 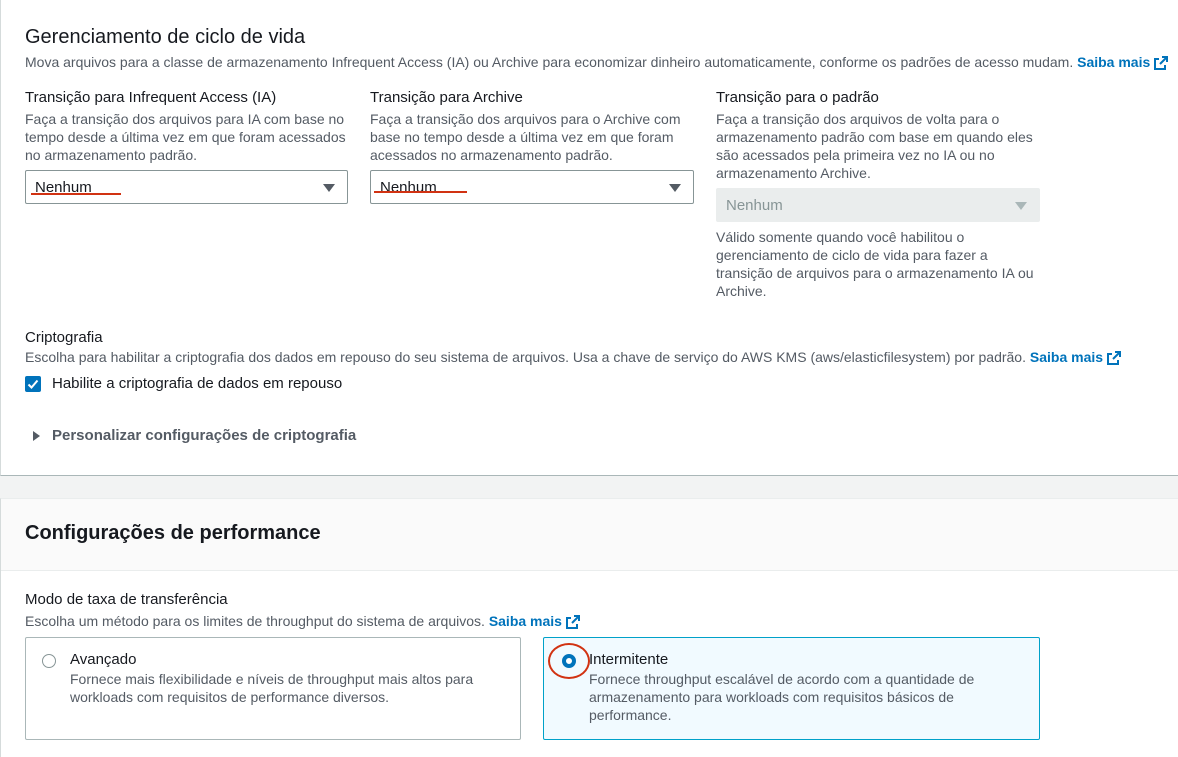 What do you see at coordinates (408, 187) in the screenshot?
I see `archive-transition-value: Nenhum` at bounding box center [408, 187].